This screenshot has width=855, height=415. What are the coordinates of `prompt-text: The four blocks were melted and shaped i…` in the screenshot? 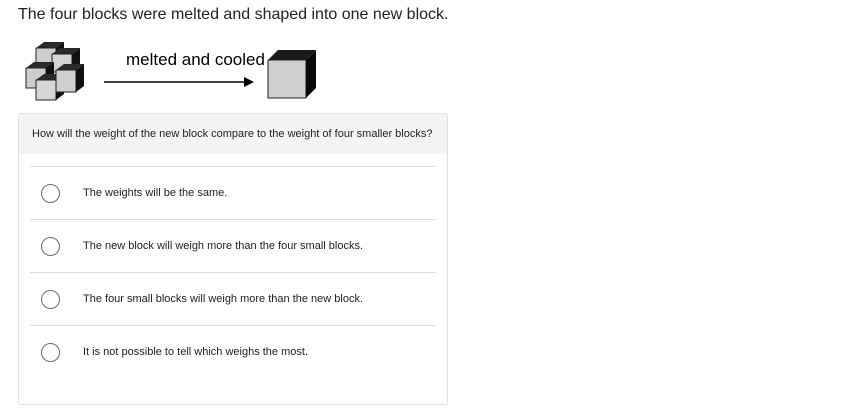 It's located at (233, 14).